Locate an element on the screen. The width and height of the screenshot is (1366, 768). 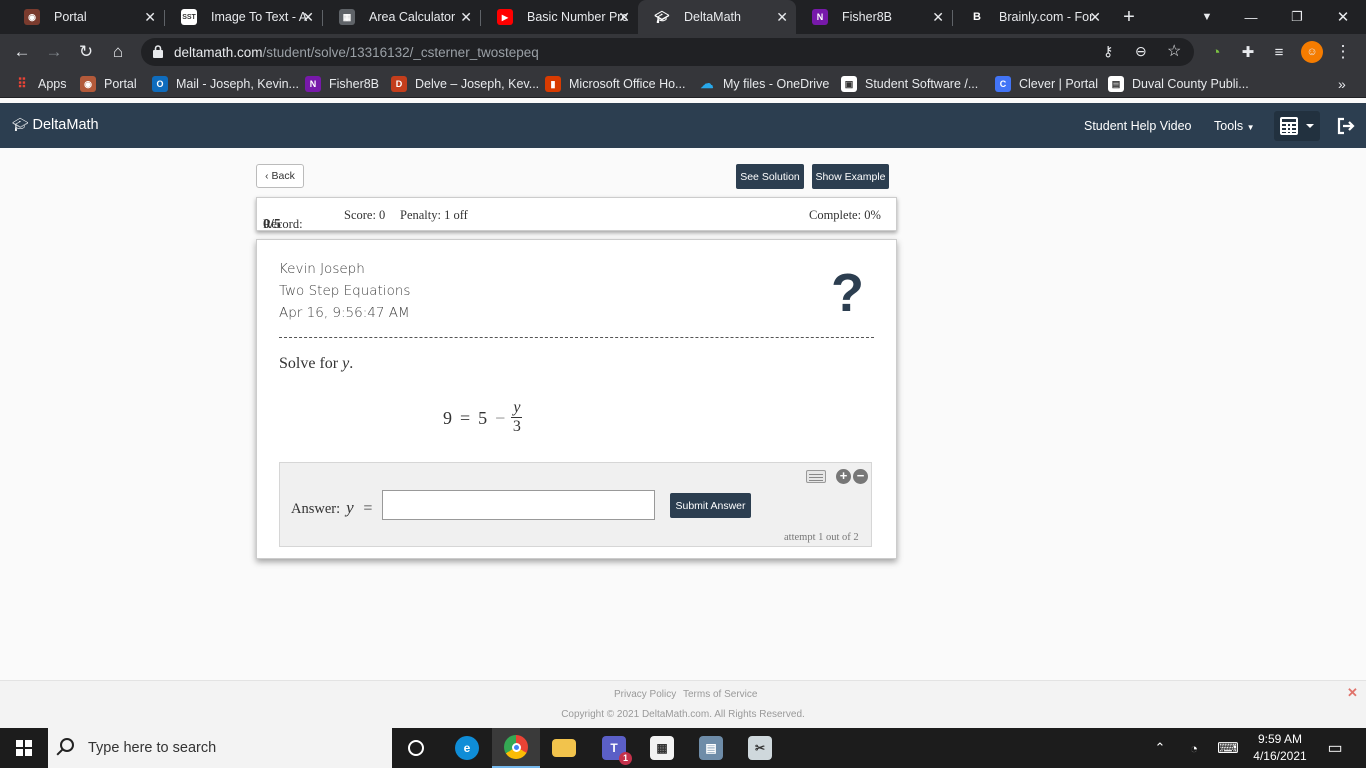
app-header: 🎓︎ DeltaMath Student Help Video Tools ▼ is located at coordinates (683, 125).